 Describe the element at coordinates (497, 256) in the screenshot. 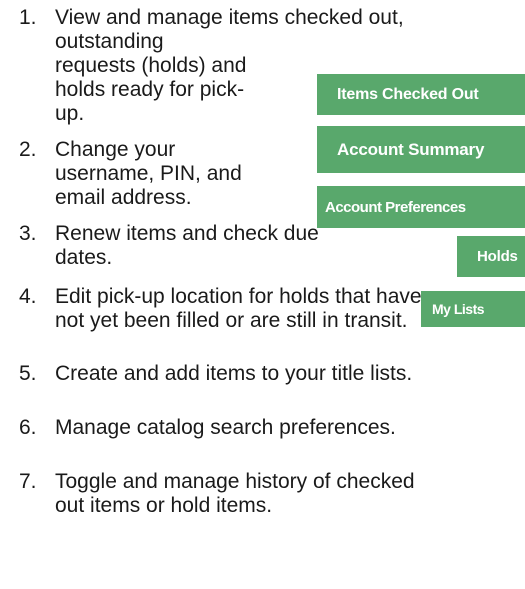

I see `holds-label: Holds` at that location.